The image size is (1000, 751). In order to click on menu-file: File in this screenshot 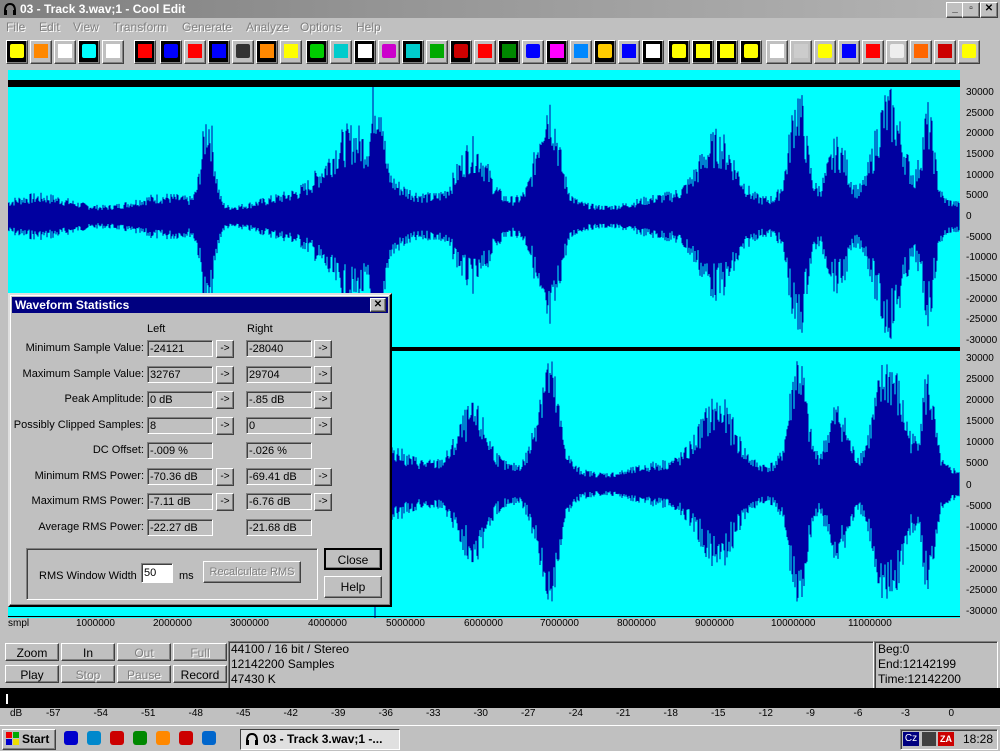, I will do `click(15, 27)`.